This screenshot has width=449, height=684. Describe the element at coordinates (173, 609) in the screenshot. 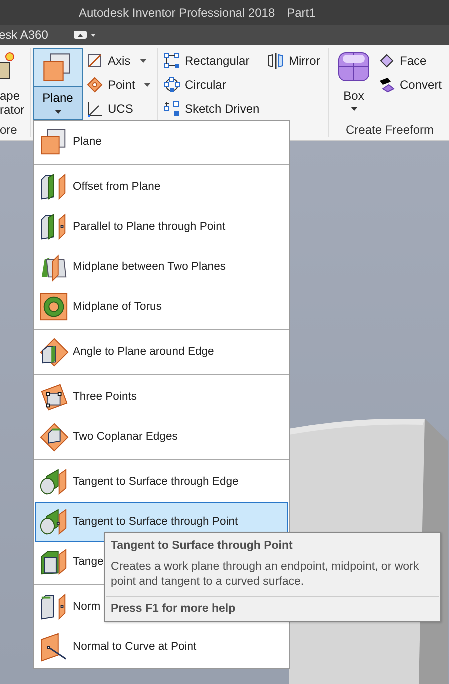

I see `help-hint: Press F1 for more help` at that location.